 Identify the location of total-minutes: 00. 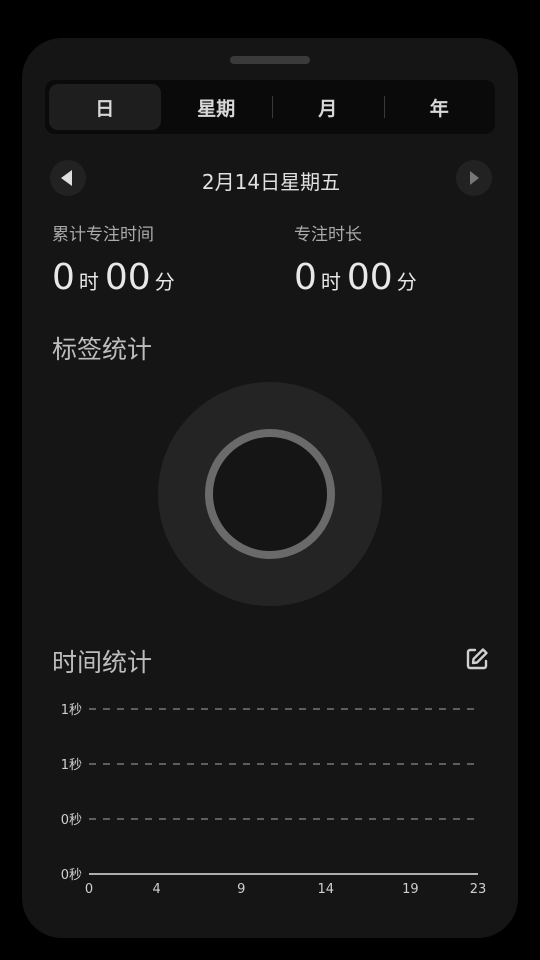
(127, 277).